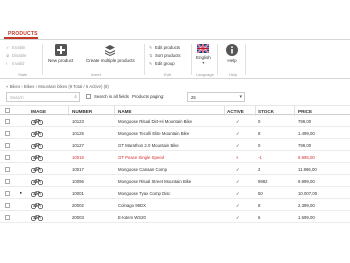 The image size is (350, 263). What do you see at coordinates (175, 157) in the screenshot?
I see `table-row: 10016 GT Peace Single Speed × -1 6.995,00` at bounding box center [175, 157].